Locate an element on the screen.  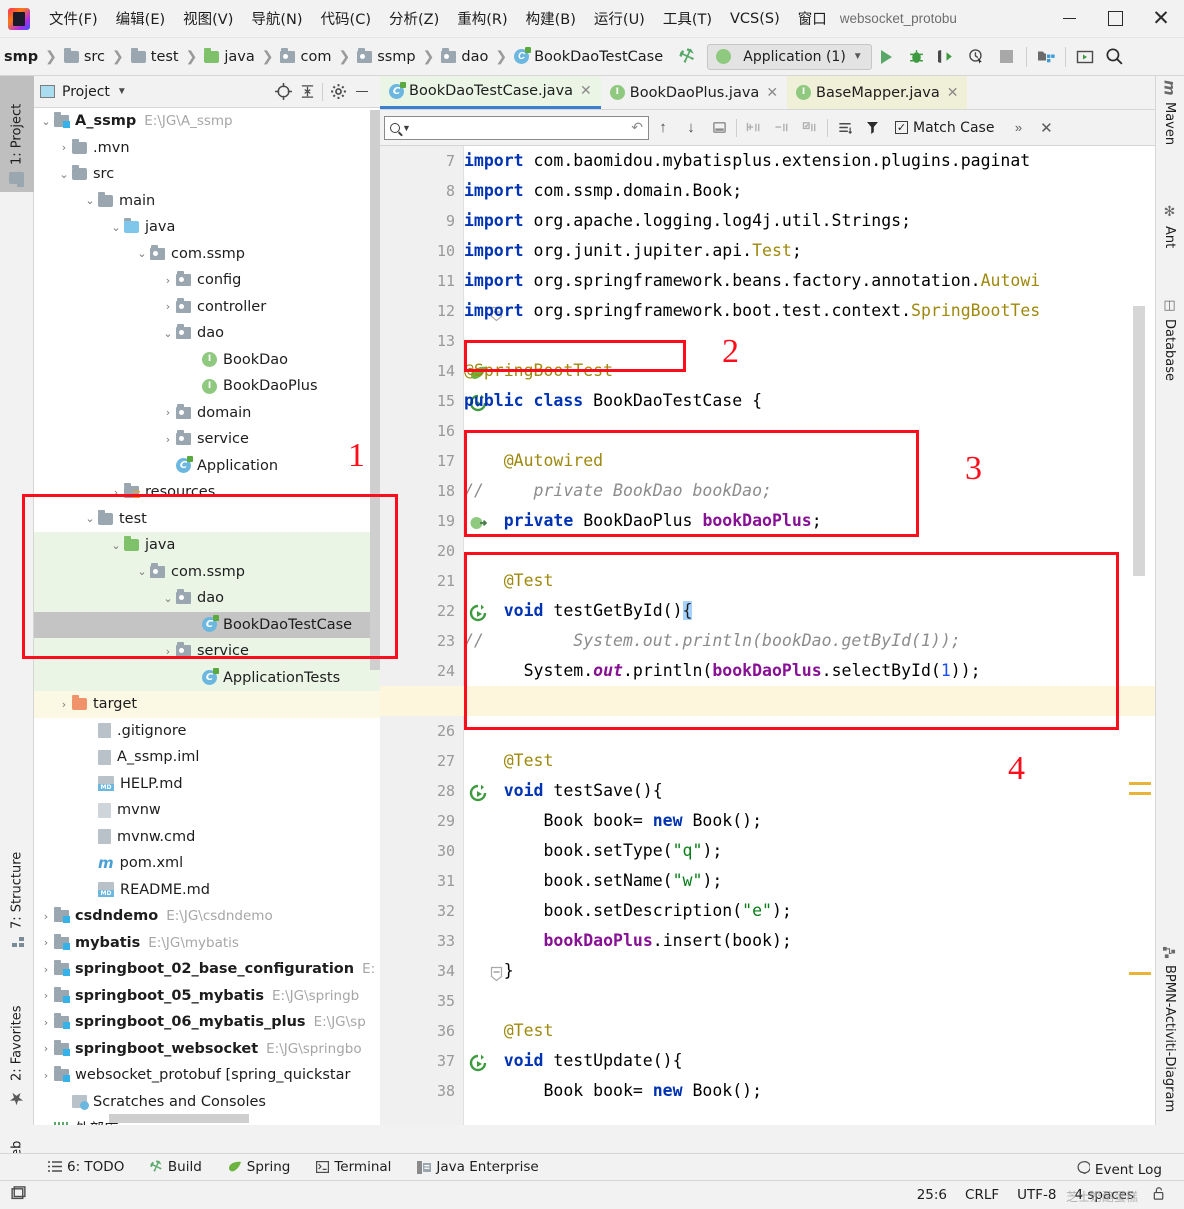
tool-window-java-enterprise: Java Enterprise is located at coordinates (478, 1167).